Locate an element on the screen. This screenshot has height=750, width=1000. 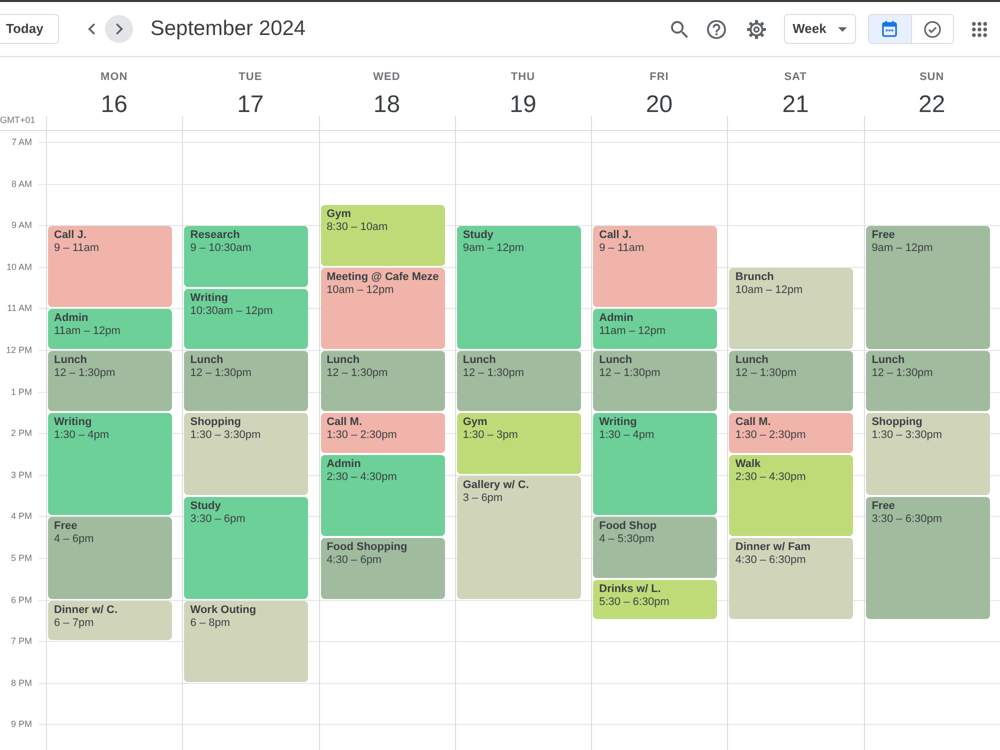
day-number: 17 is located at coordinates (250, 105).